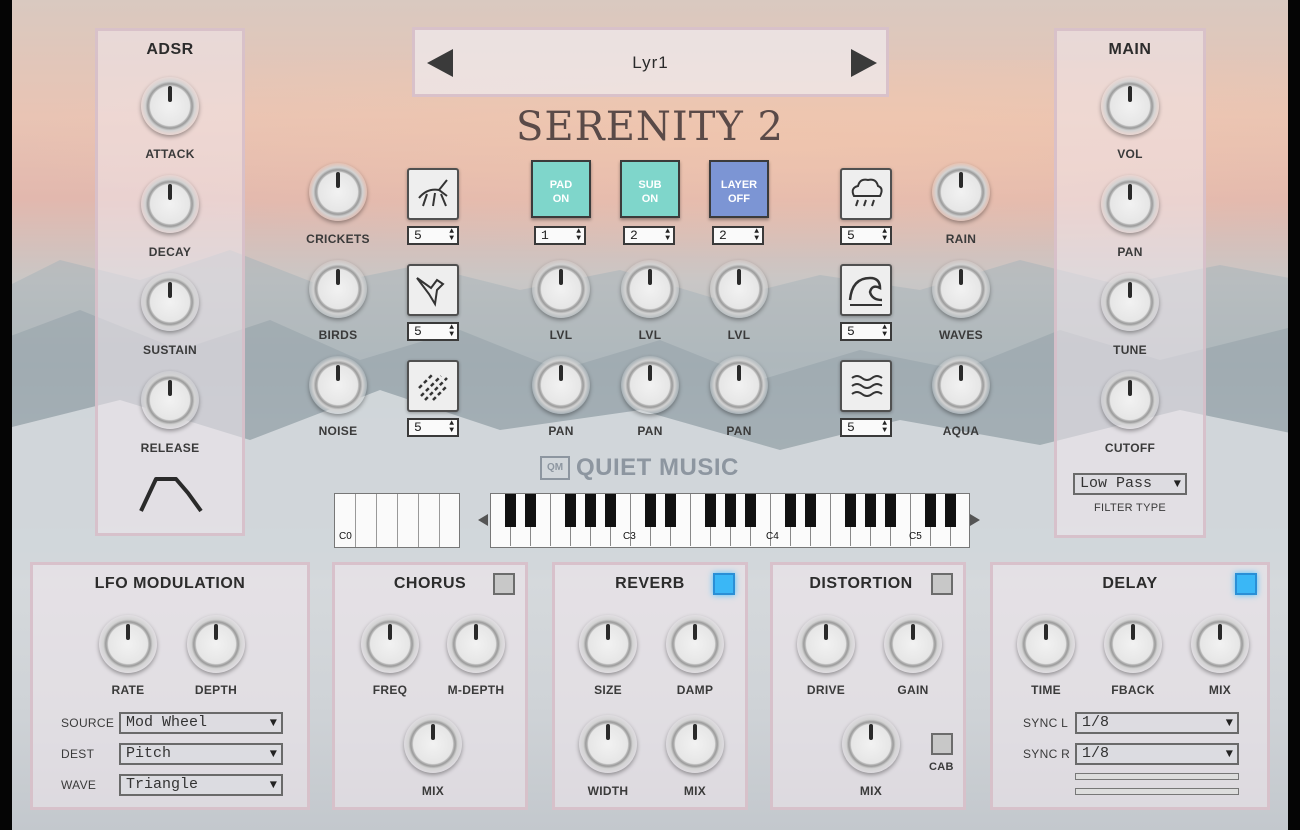 The width and height of the screenshot is (1300, 830). Describe the element at coordinates (1133, 644) in the screenshot. I see `delay-fback-knob` at that location.